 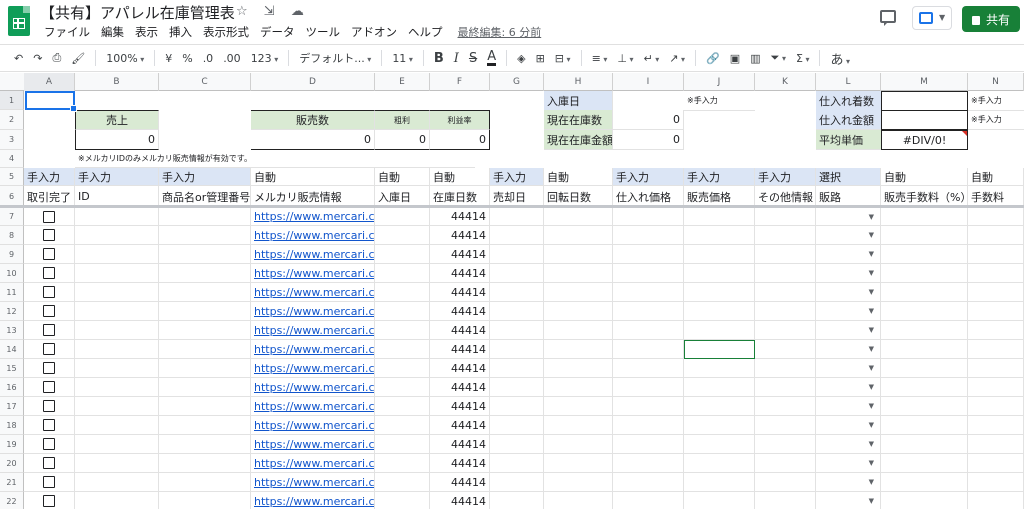 I want to click on cell-j1-manual-note: ※手入力, so click(x=719, y=101).